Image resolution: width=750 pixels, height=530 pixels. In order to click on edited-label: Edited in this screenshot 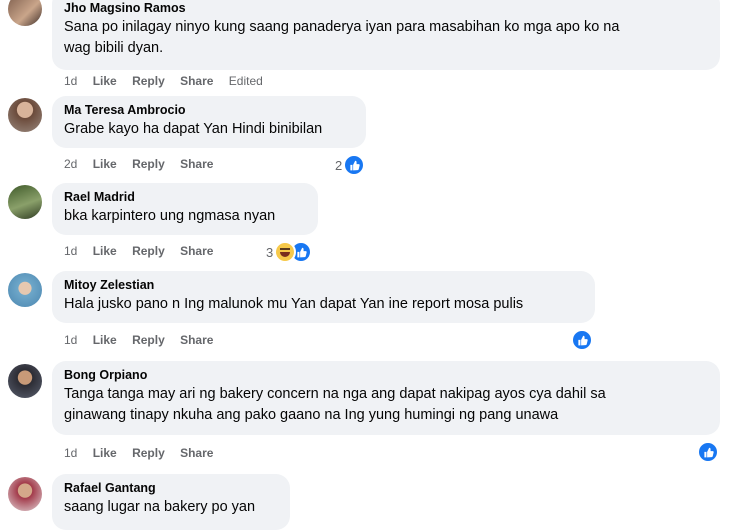, I will do `click(246, 81)`.